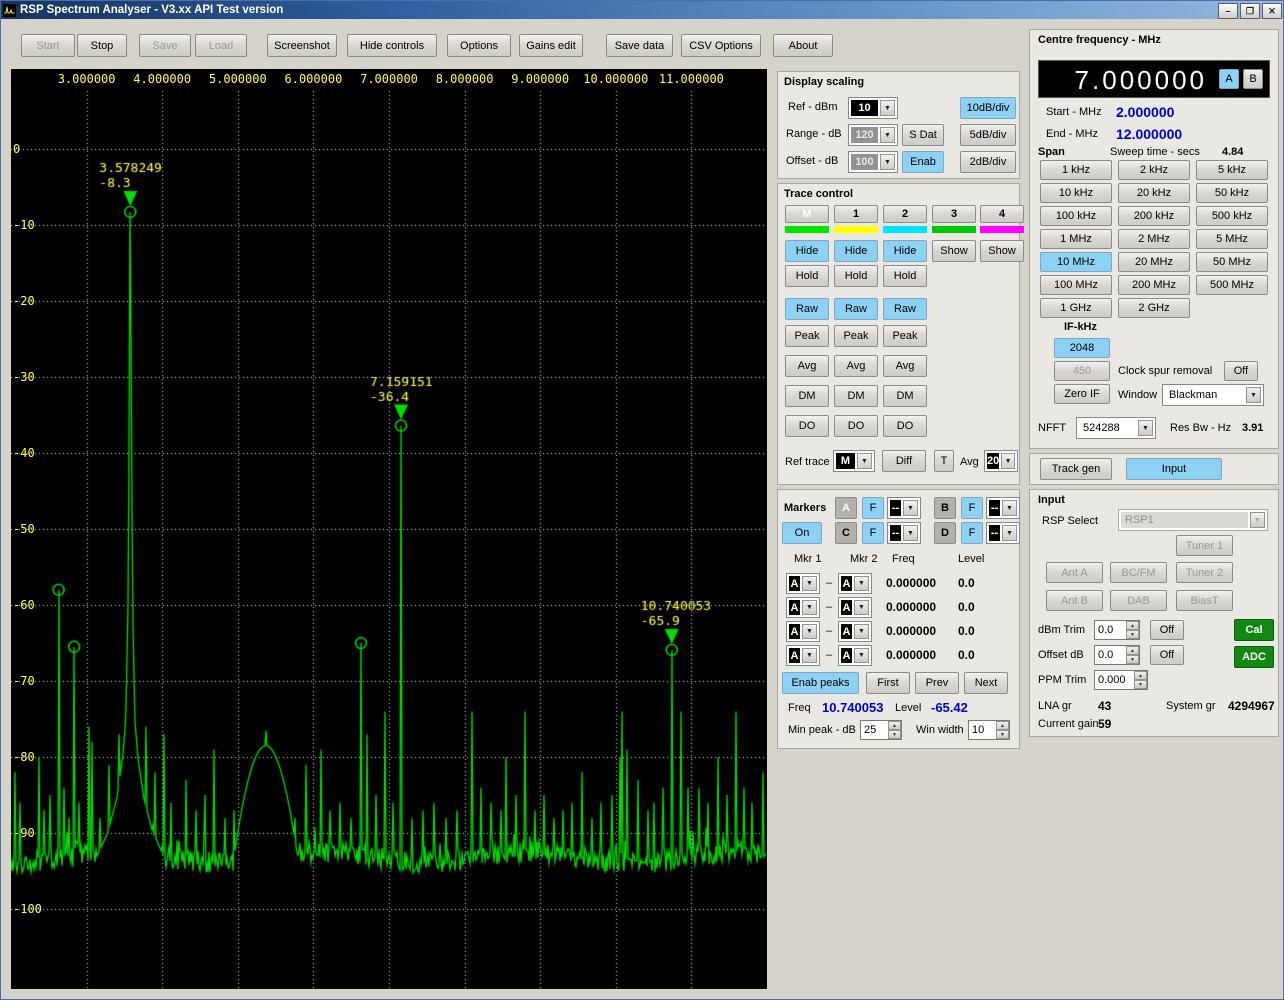  What do you see at coordinates (904, 533) in the screenshot?
I see `marker-c-combo: -- ▼` at bounding box center [904, 533].